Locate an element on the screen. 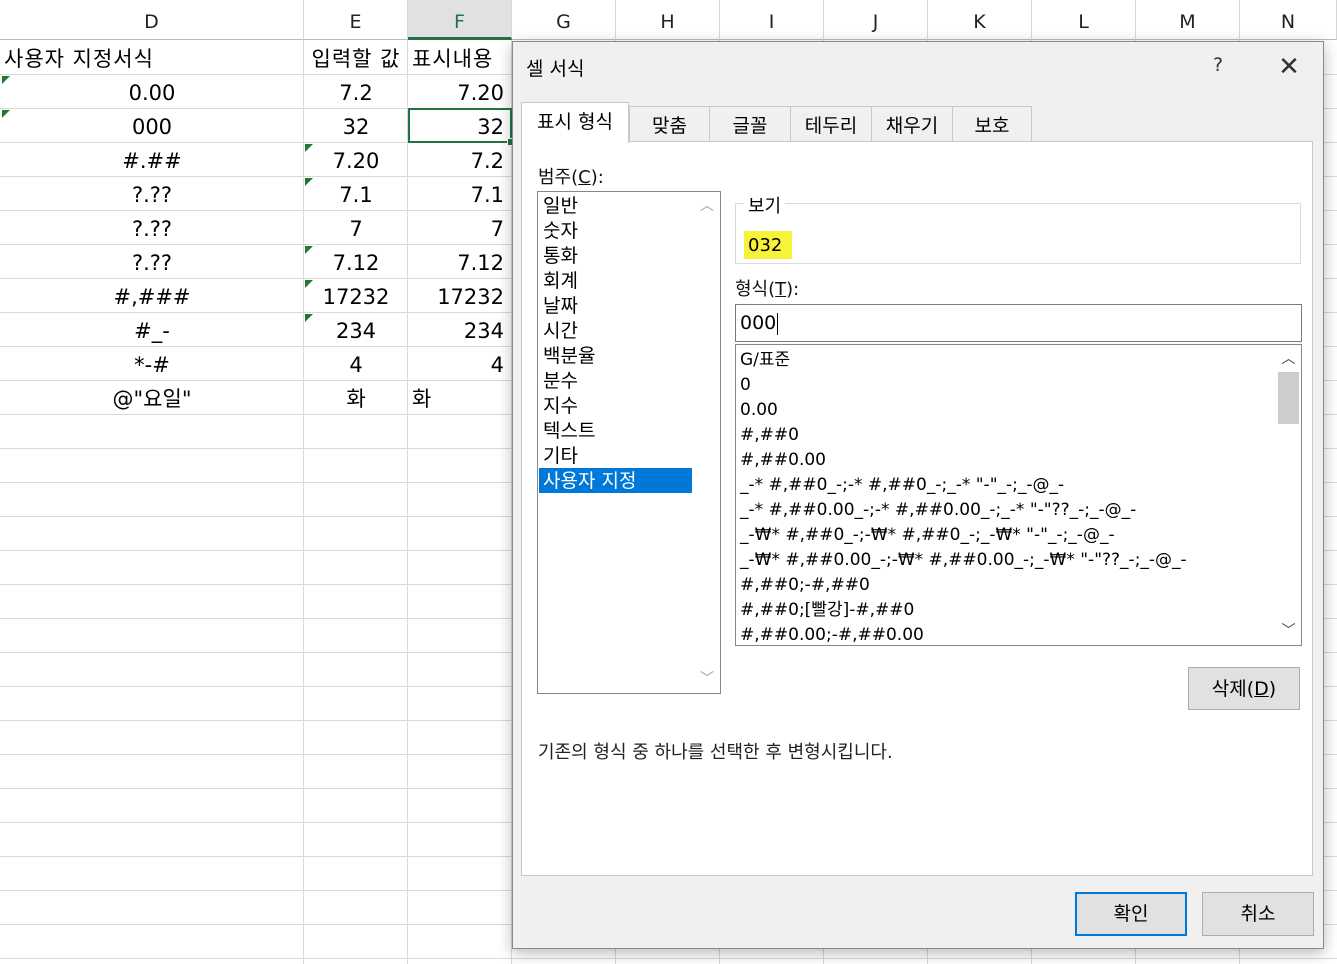  category-item: 기타 is located at coordinates (615, 455).